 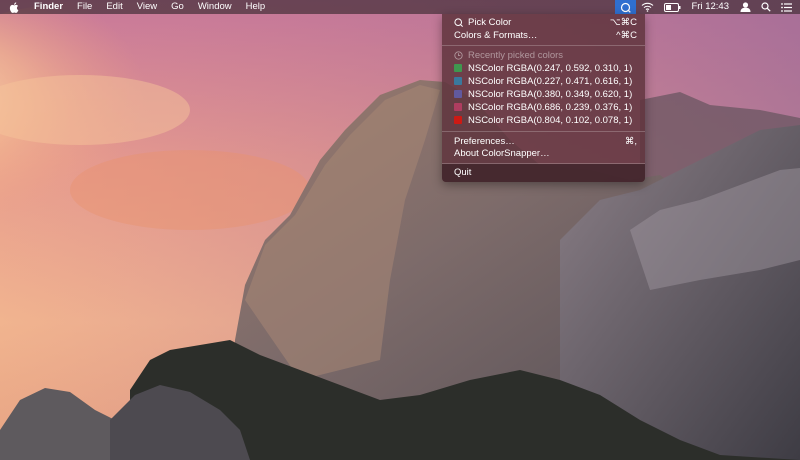 I want to click on recent-color-label: NSColor RGBA(0.804, 0.102, 0.078, 1), so click(x=550, y=120).